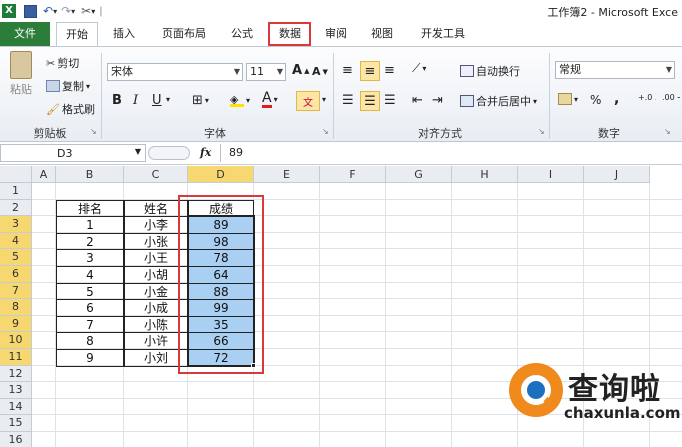  I want to click on tab-view: 视图, so click(382, 34).